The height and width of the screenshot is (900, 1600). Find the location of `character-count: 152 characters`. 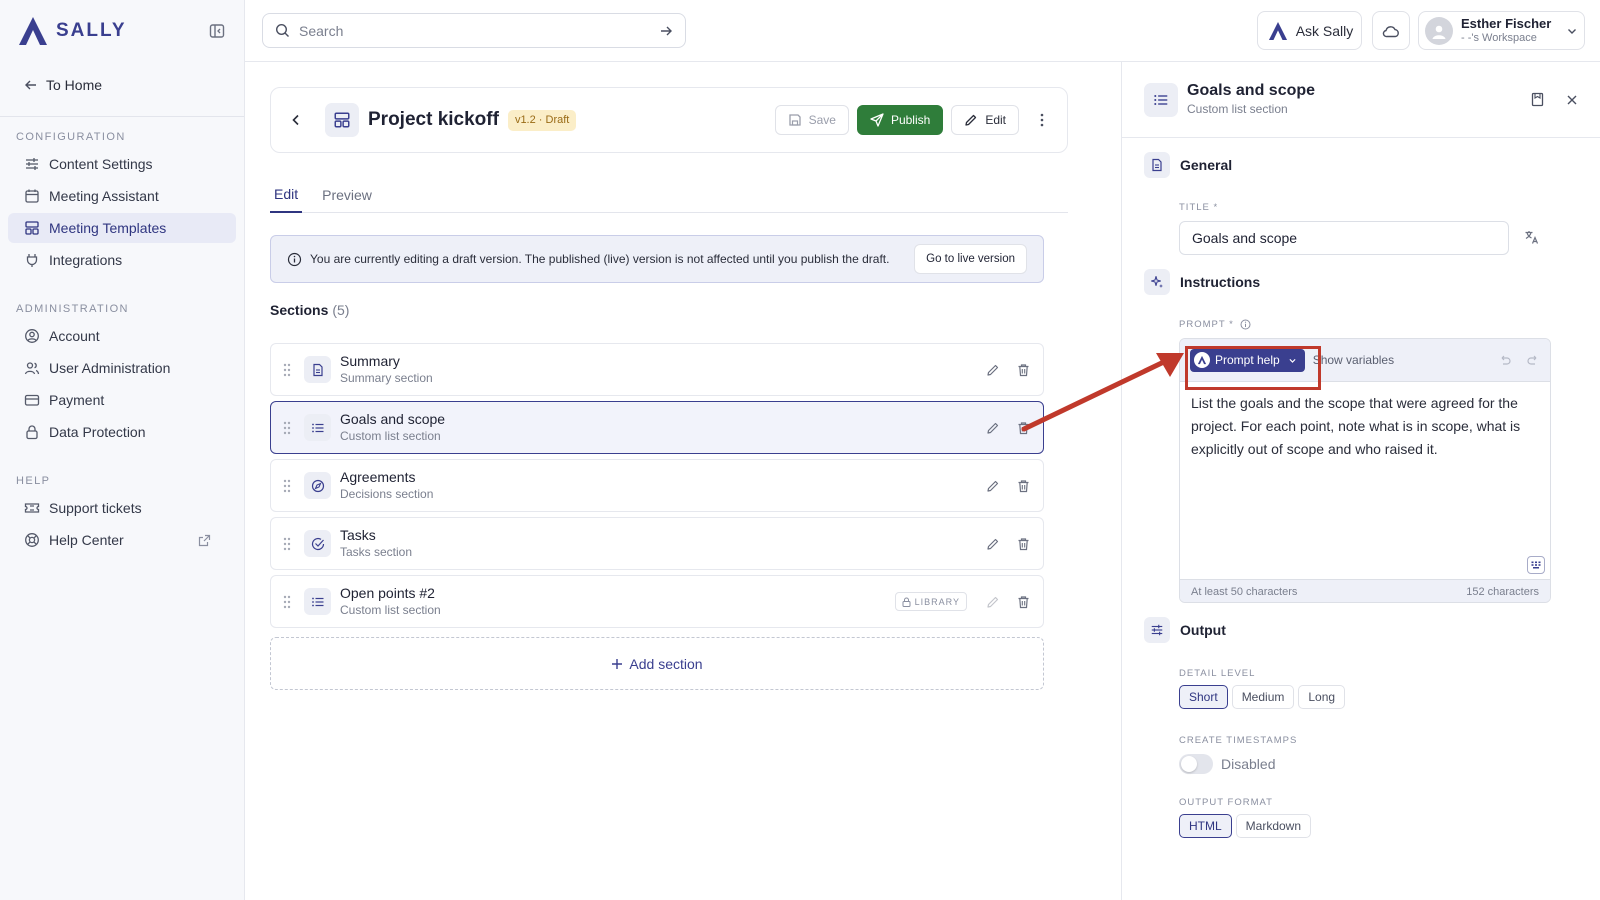

character-count: 152 characters is located at coordinates (1502, 591).